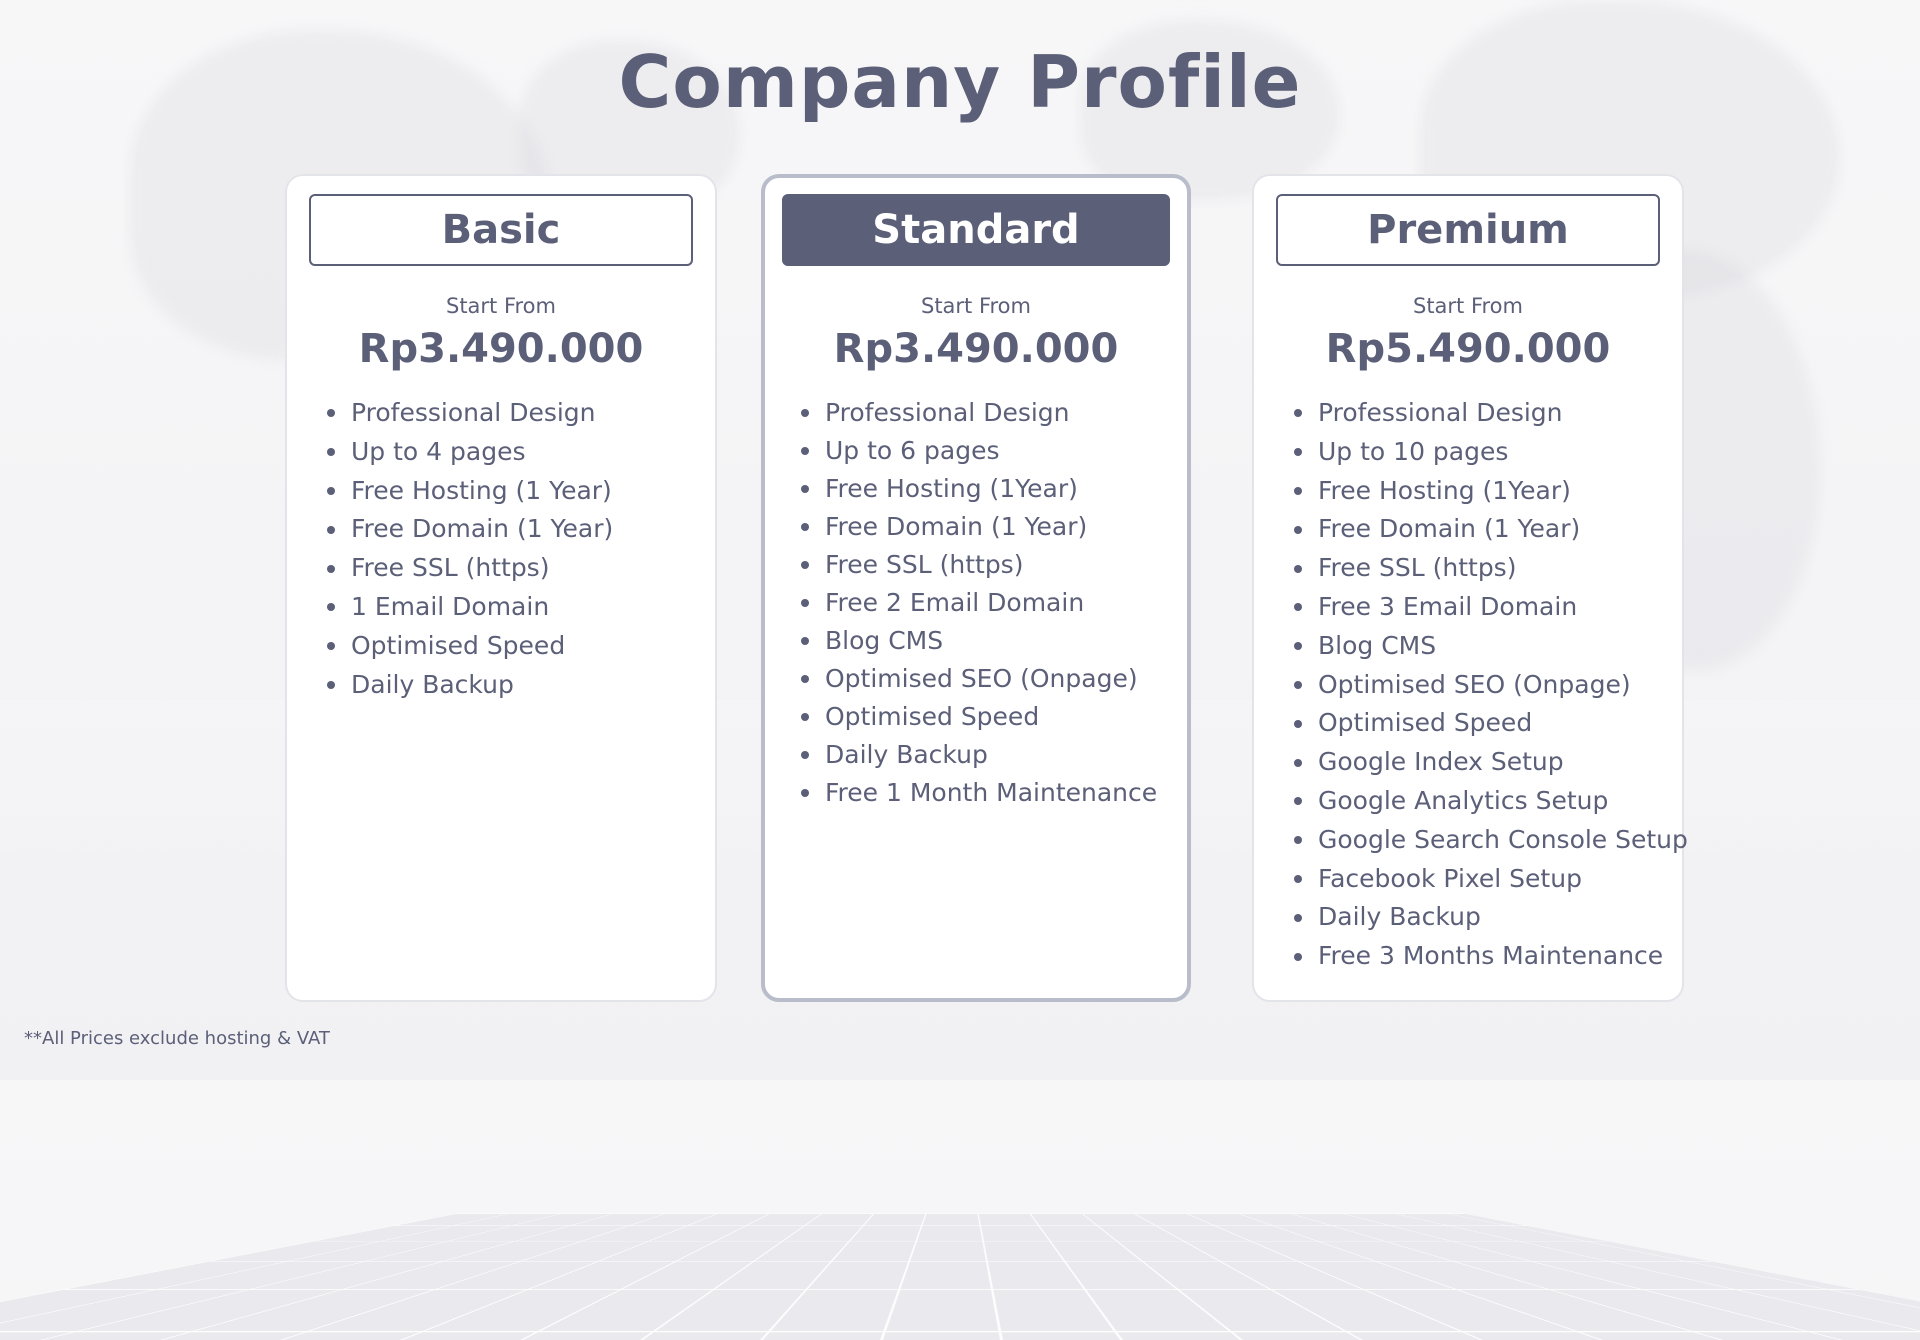  Describe the element at coordinates (470, 491) in the screenshot. I see `feature-item: Free Hosting (1 Year)` at that location.